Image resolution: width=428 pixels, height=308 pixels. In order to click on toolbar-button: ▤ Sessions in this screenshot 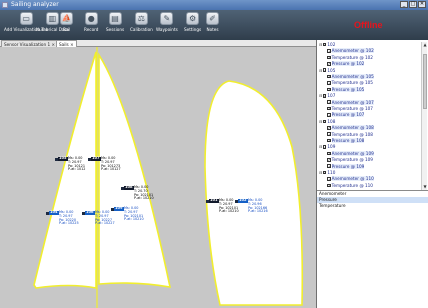, I will do `click(115, 22)`.